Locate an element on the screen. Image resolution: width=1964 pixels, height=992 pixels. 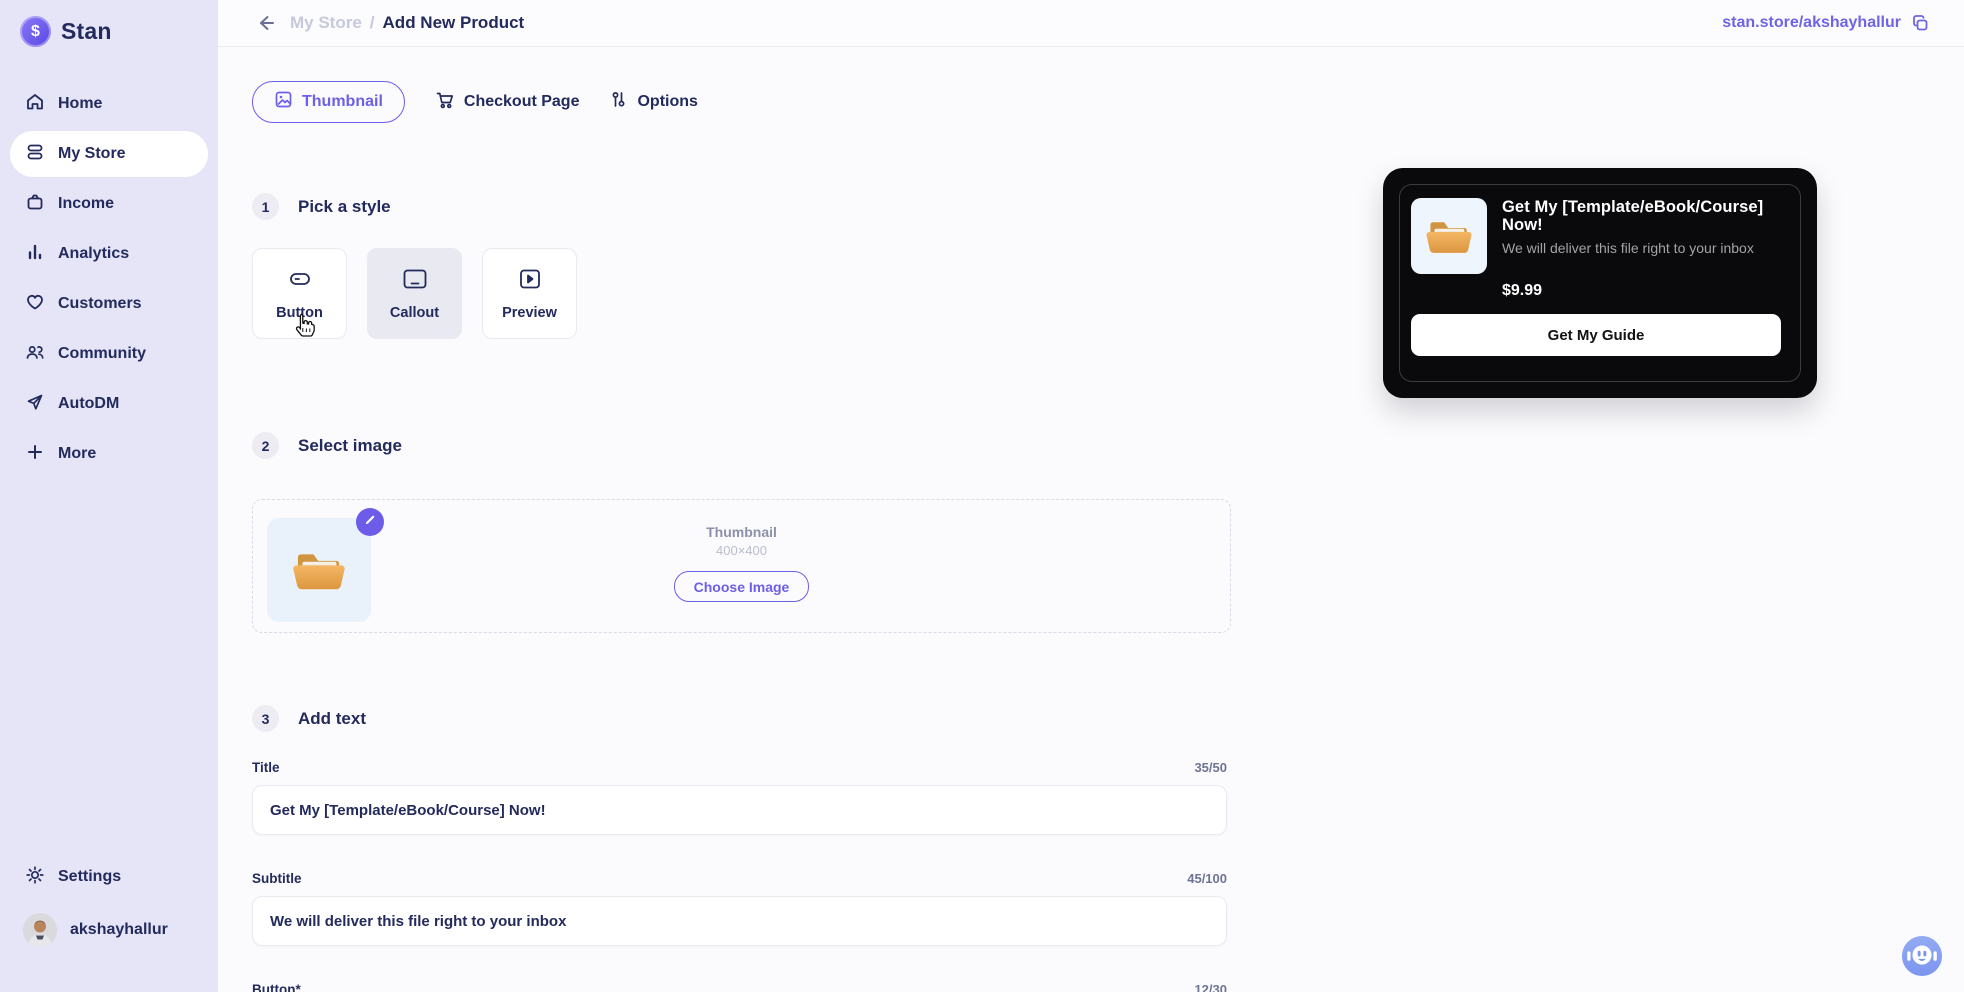
title-label: Title is located at coordinates (266, 767).